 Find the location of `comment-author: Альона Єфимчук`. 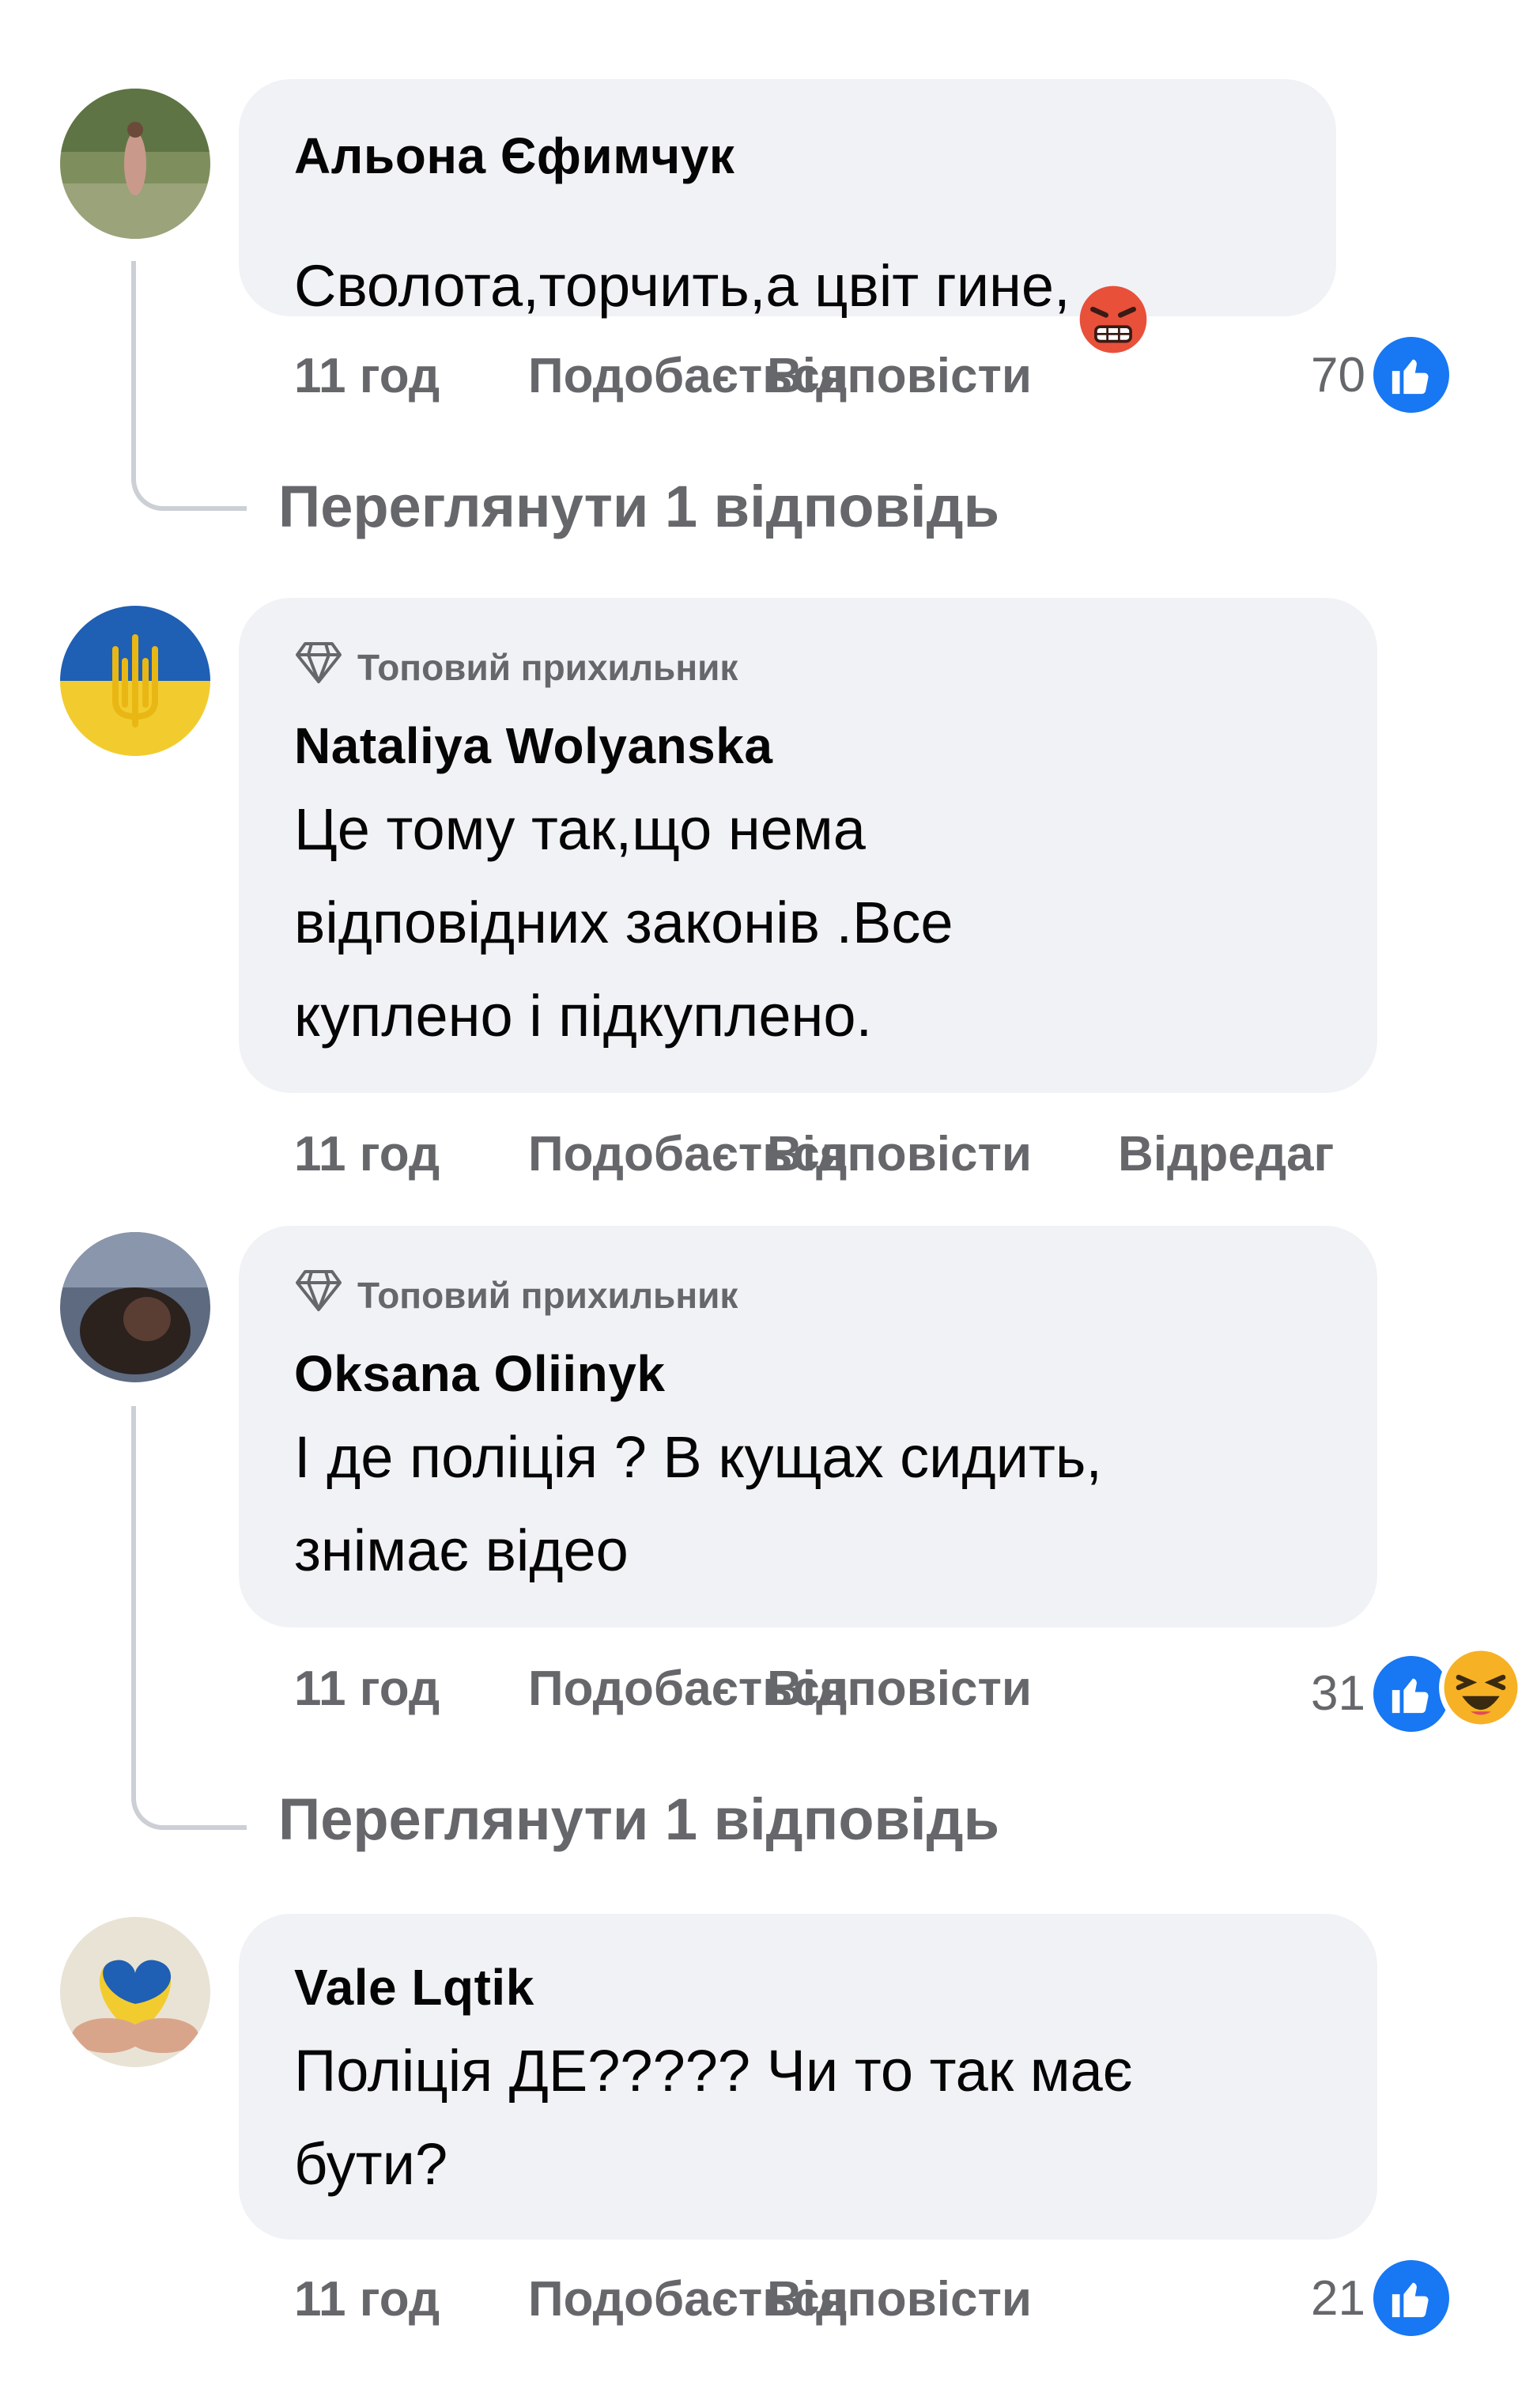

comment-author: Альона Єфимчук is located at coordinates (514, 156).